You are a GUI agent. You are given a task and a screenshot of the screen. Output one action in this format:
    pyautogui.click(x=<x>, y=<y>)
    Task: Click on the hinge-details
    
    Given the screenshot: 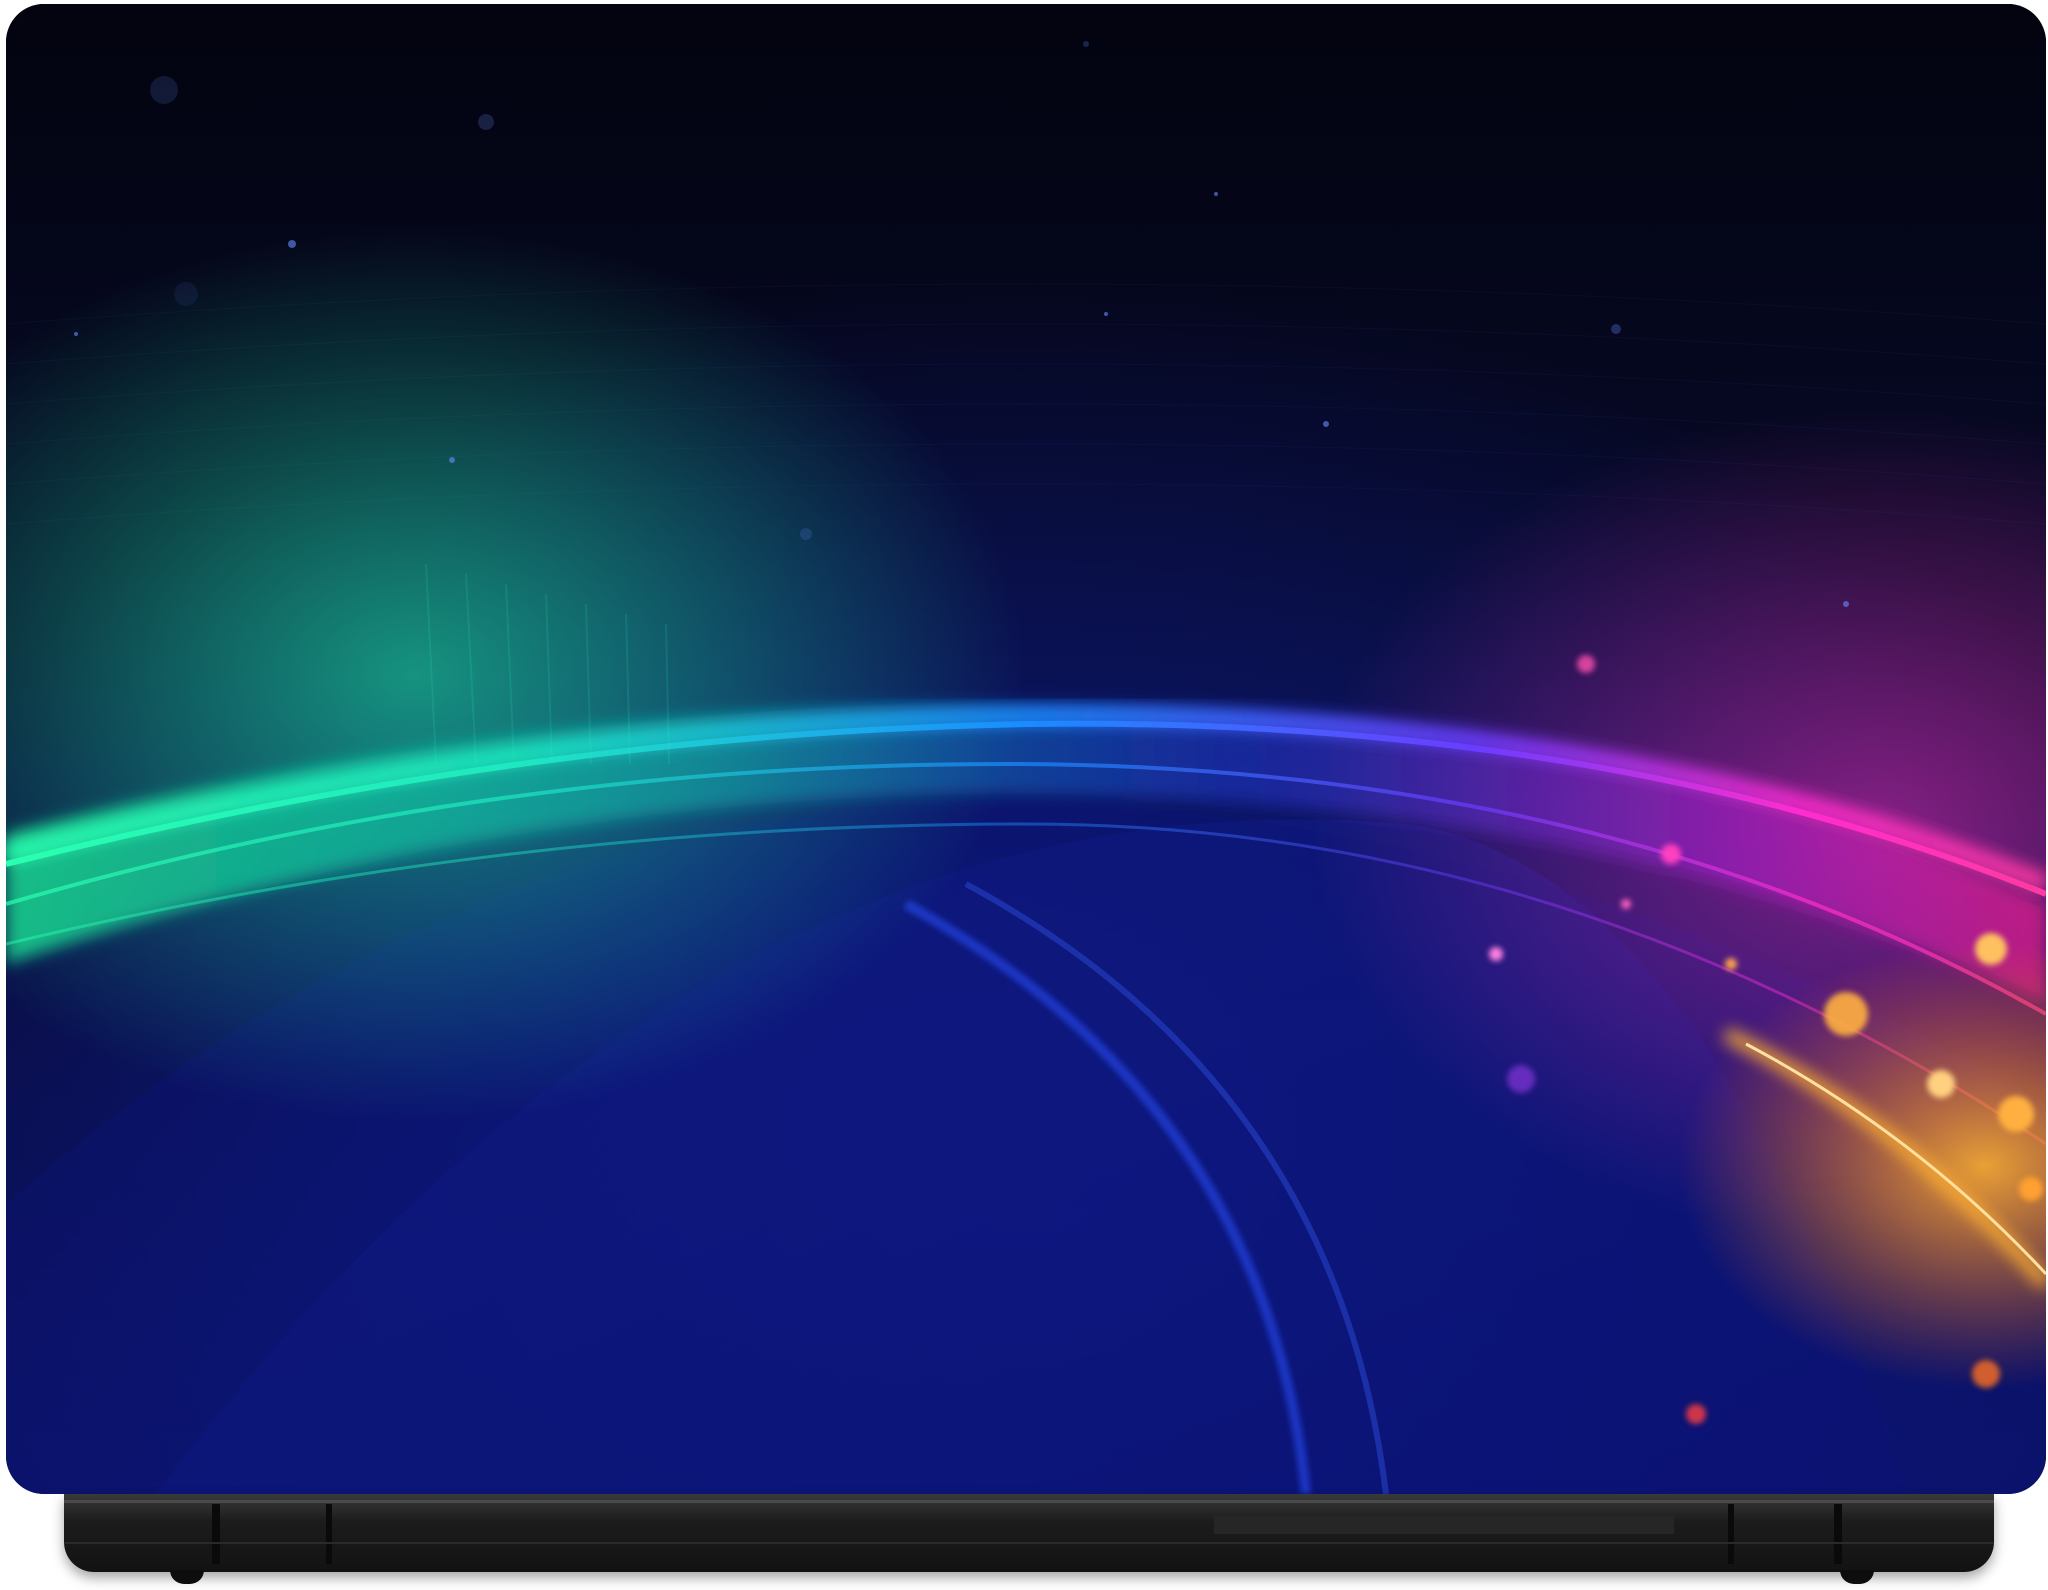 What is the action you would take?
    pyautogui.click(x=1029, y=1532)
    